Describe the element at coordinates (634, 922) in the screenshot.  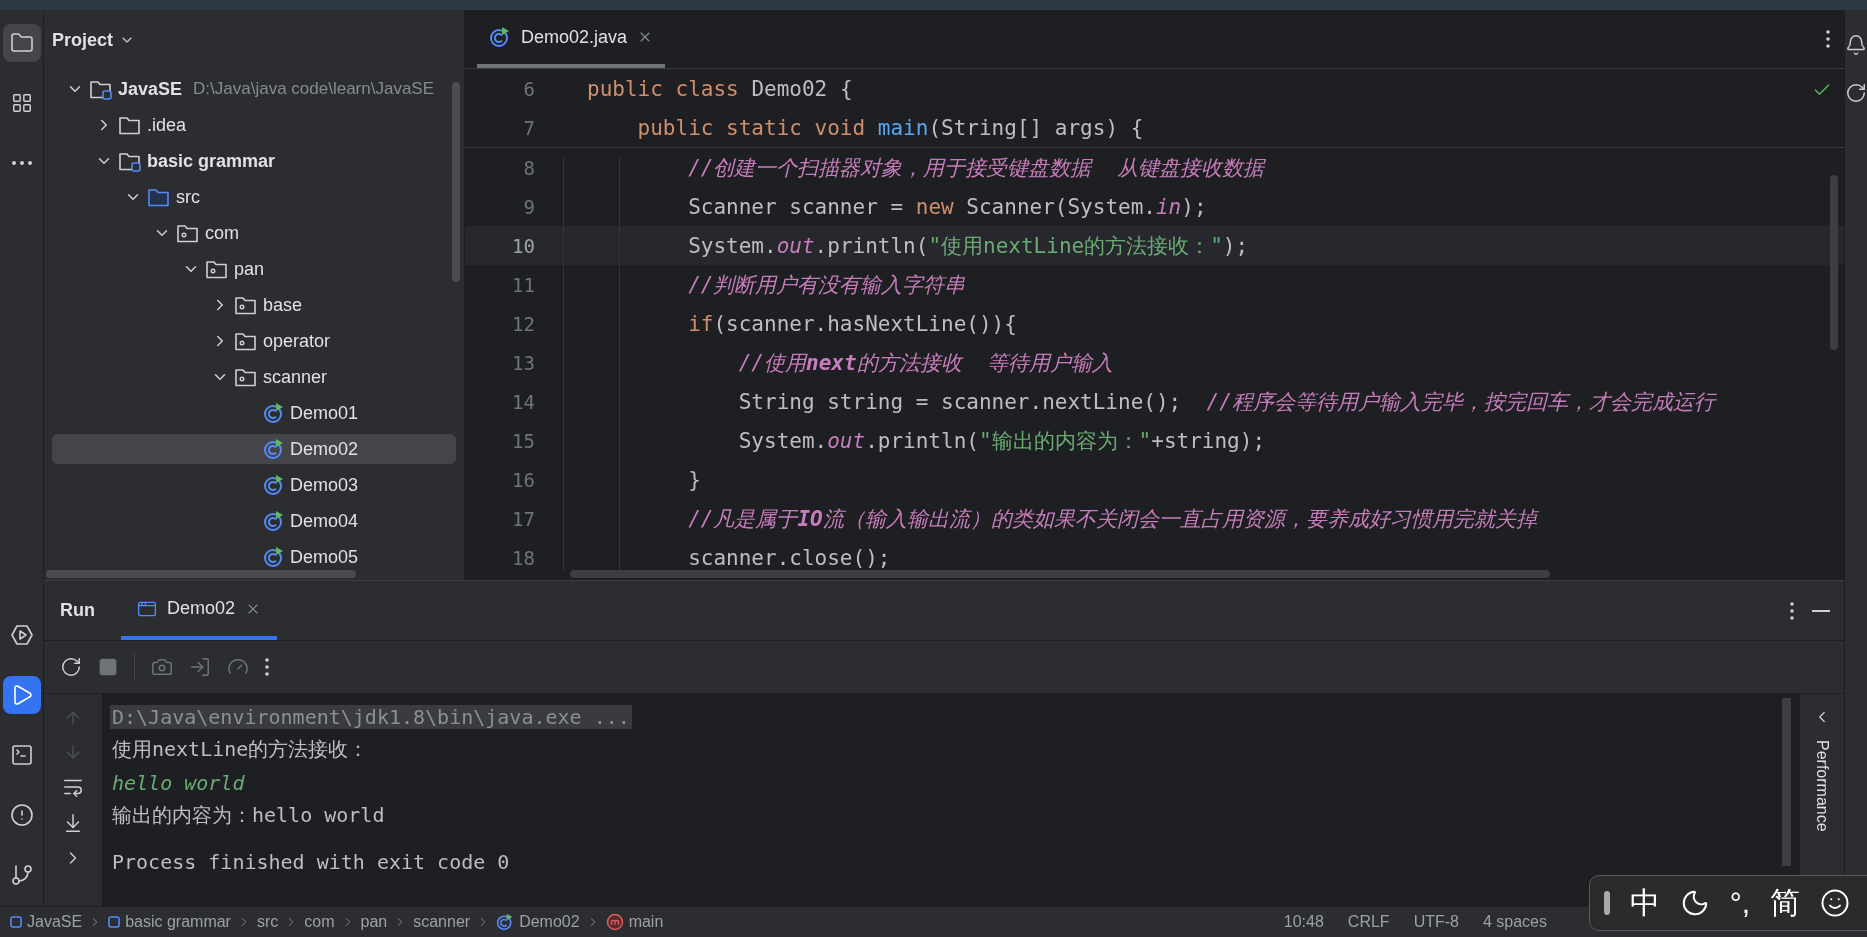
I see `breadcrumb: main` at that location.